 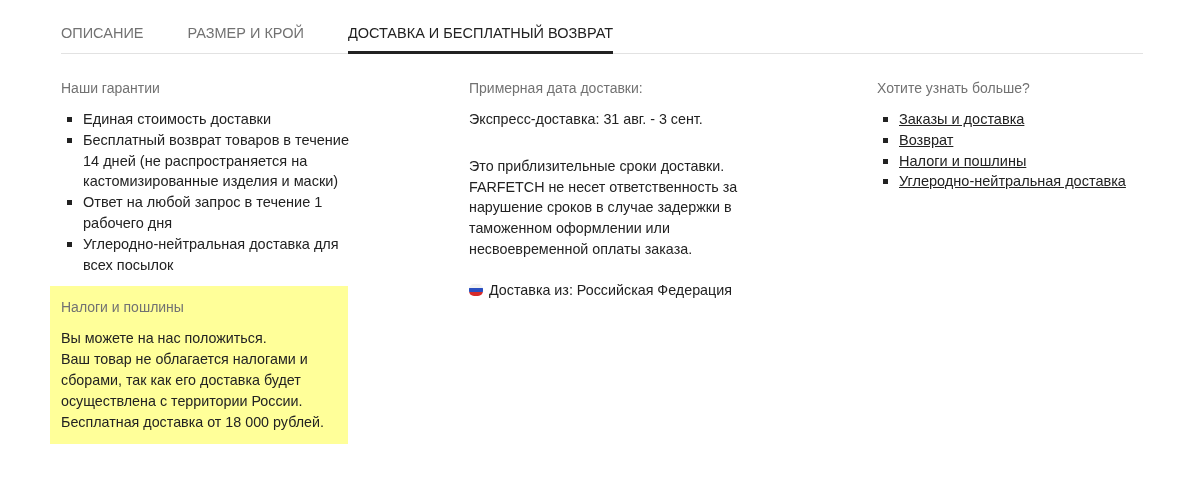 What do you see at coordinates (963, 161) in the screenshot?
I see `link: Налоги и пошлины` at bounding box center [963, 161].